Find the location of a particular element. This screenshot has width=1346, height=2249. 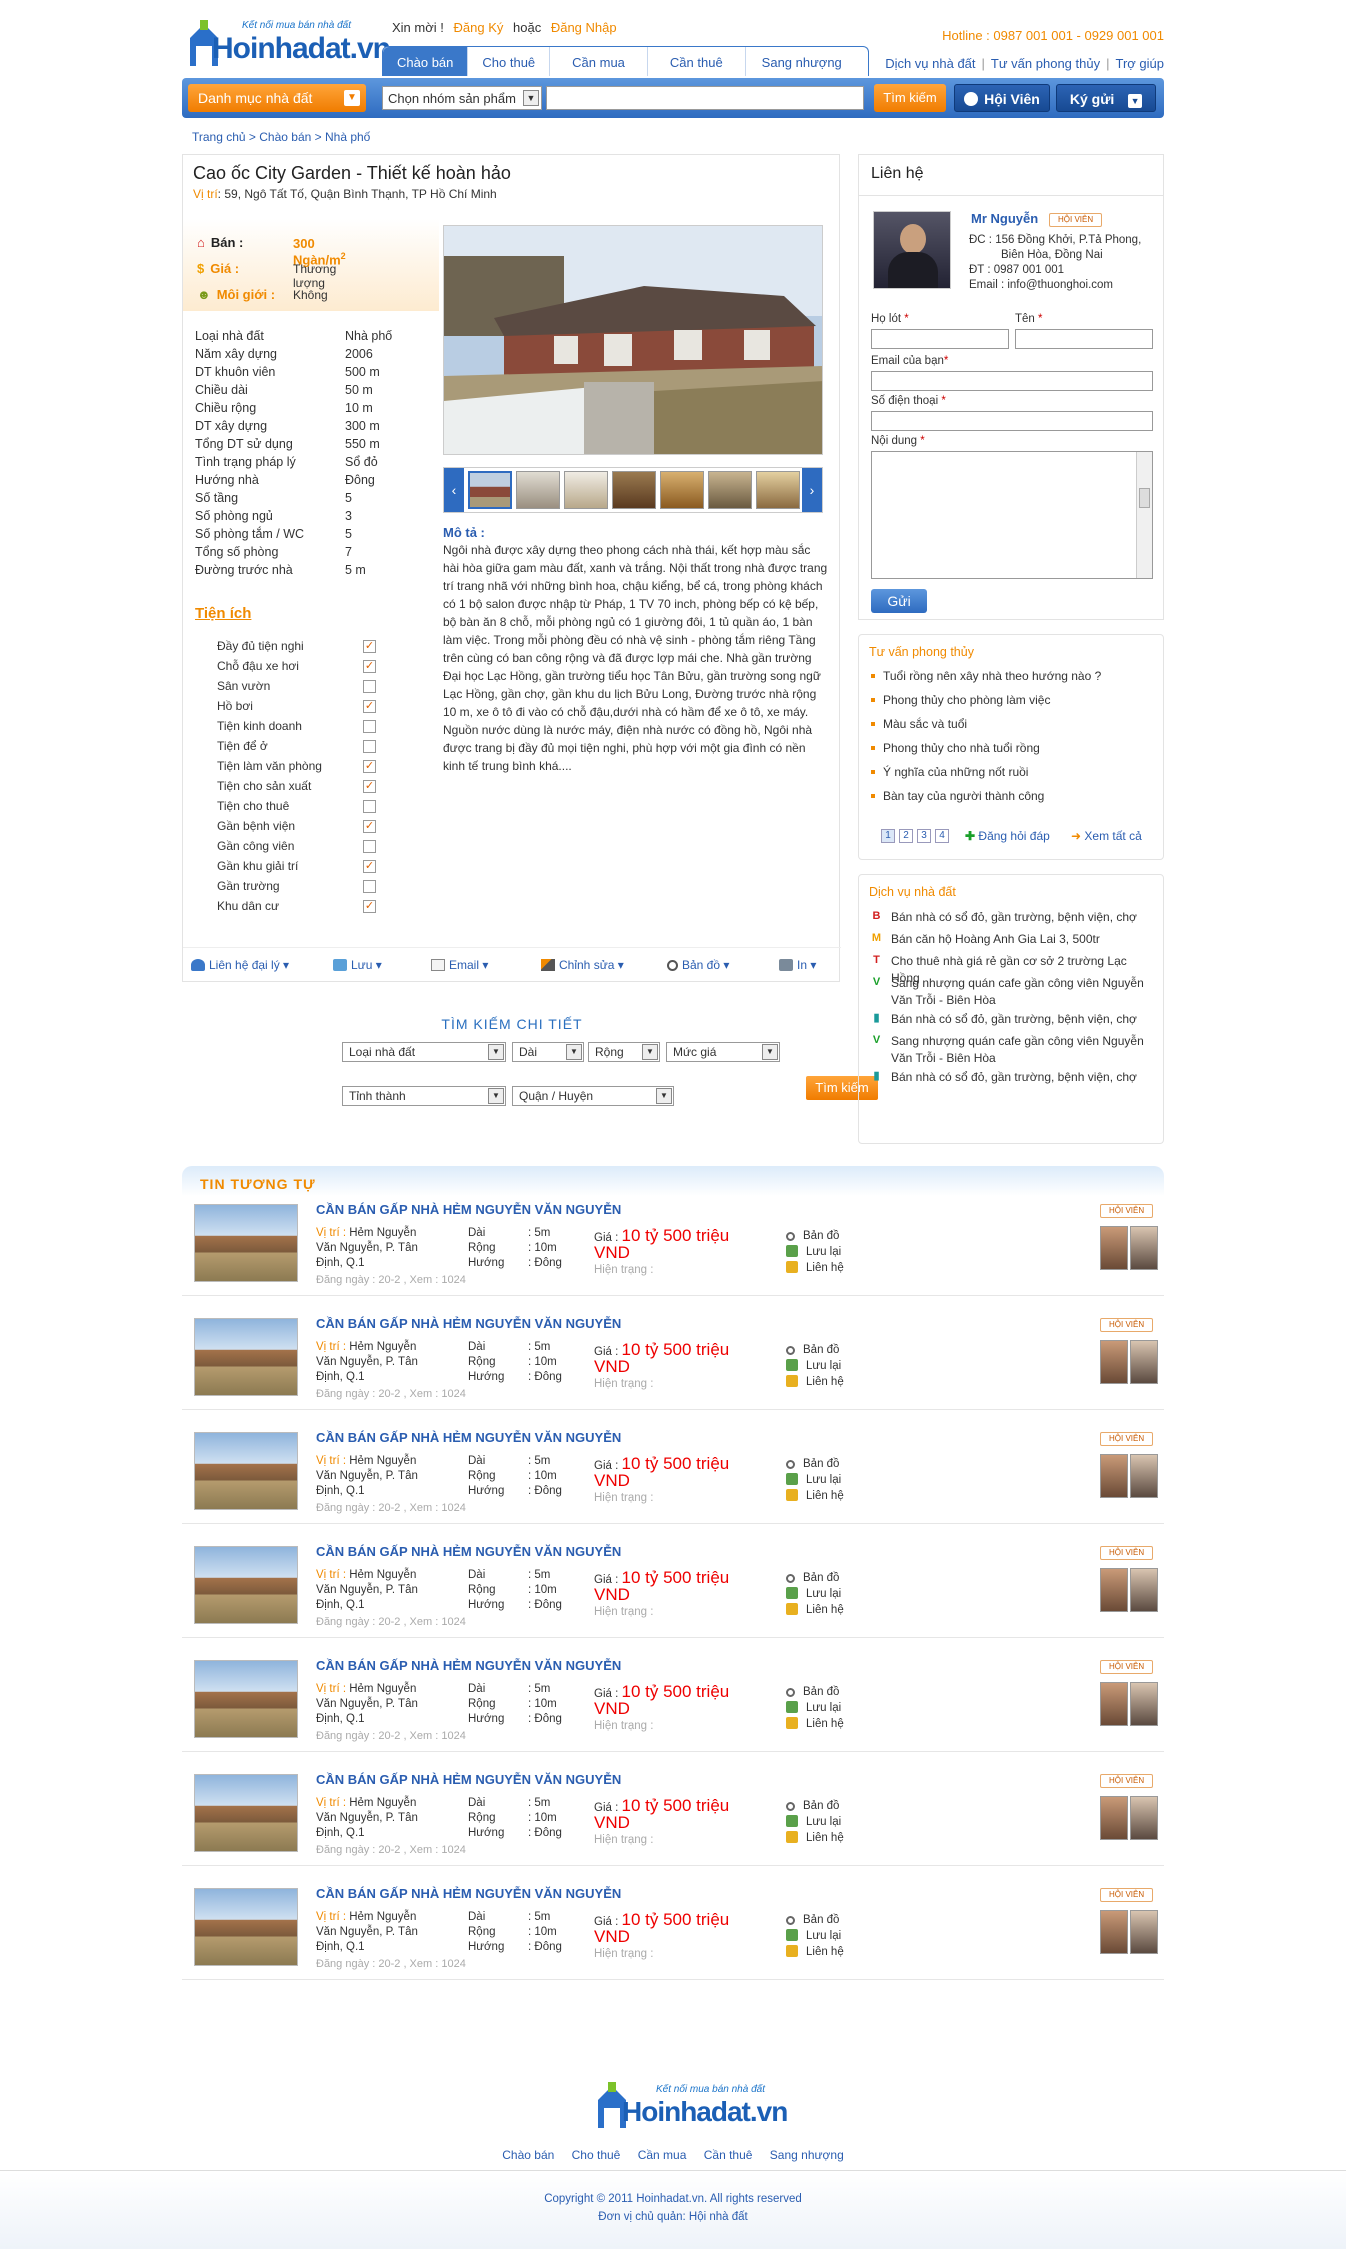

product-group-select: Chọn nhóm sản phẩm ▼ is located at coordinates (462, 98).